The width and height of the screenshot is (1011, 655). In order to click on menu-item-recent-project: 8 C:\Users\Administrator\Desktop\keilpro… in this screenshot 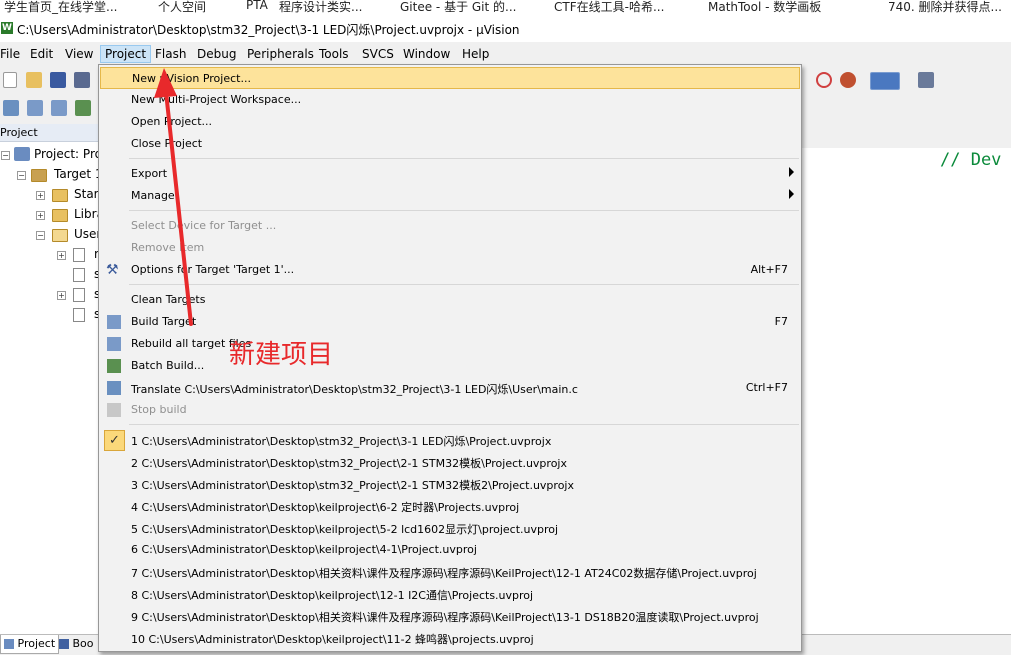, I will do `click(450, 594)`.